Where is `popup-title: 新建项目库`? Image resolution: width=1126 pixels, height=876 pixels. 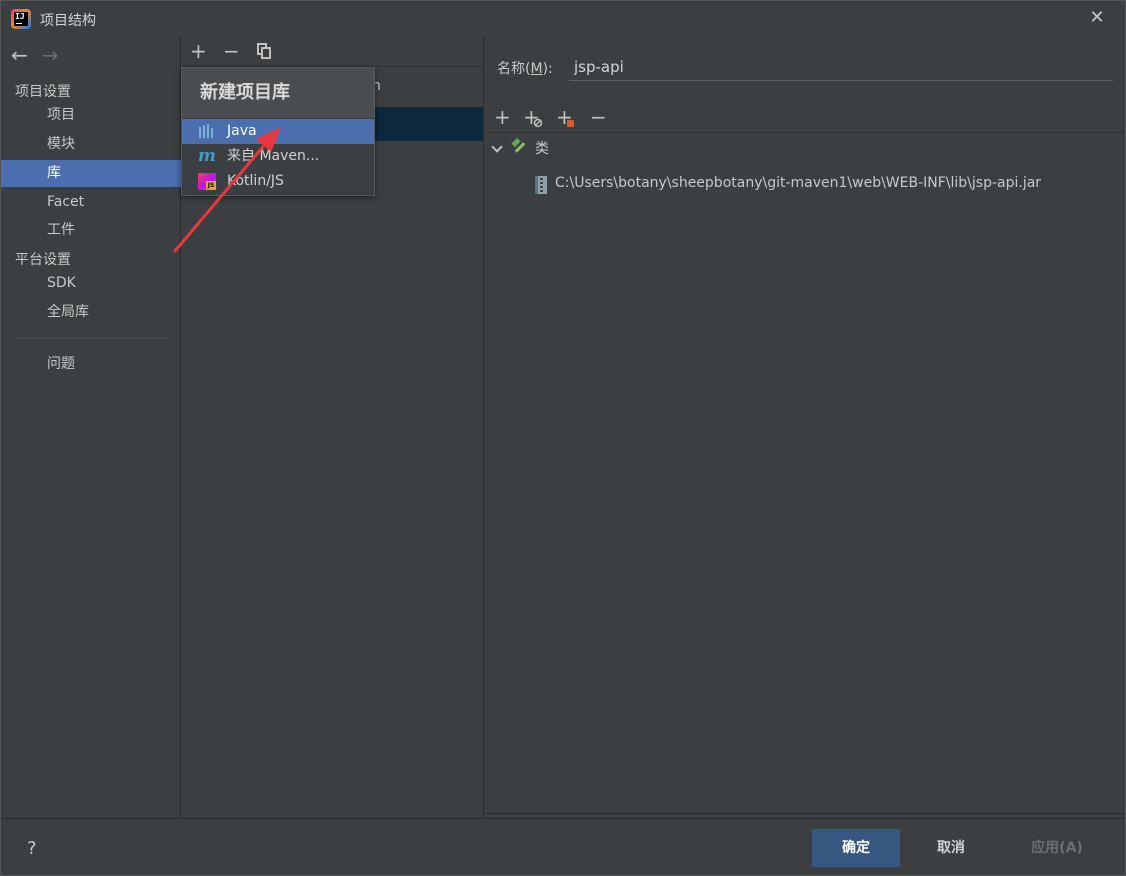
popup-title: 新建项目库 is located at coordinates (278, 93).